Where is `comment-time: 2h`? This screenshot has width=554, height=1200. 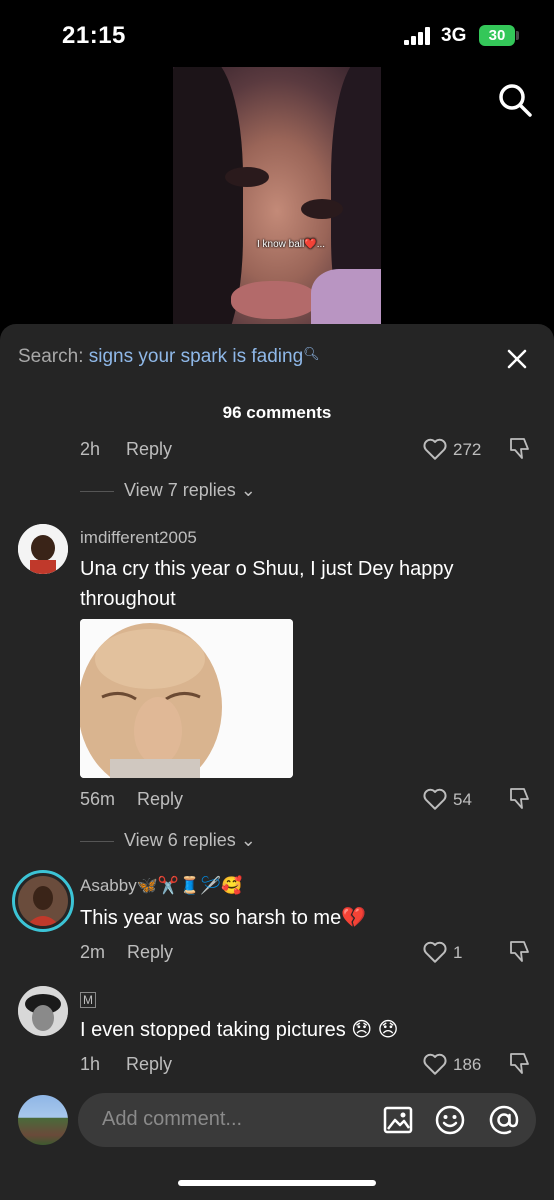
comment-time: 2h is located at coordinates (90, 449).